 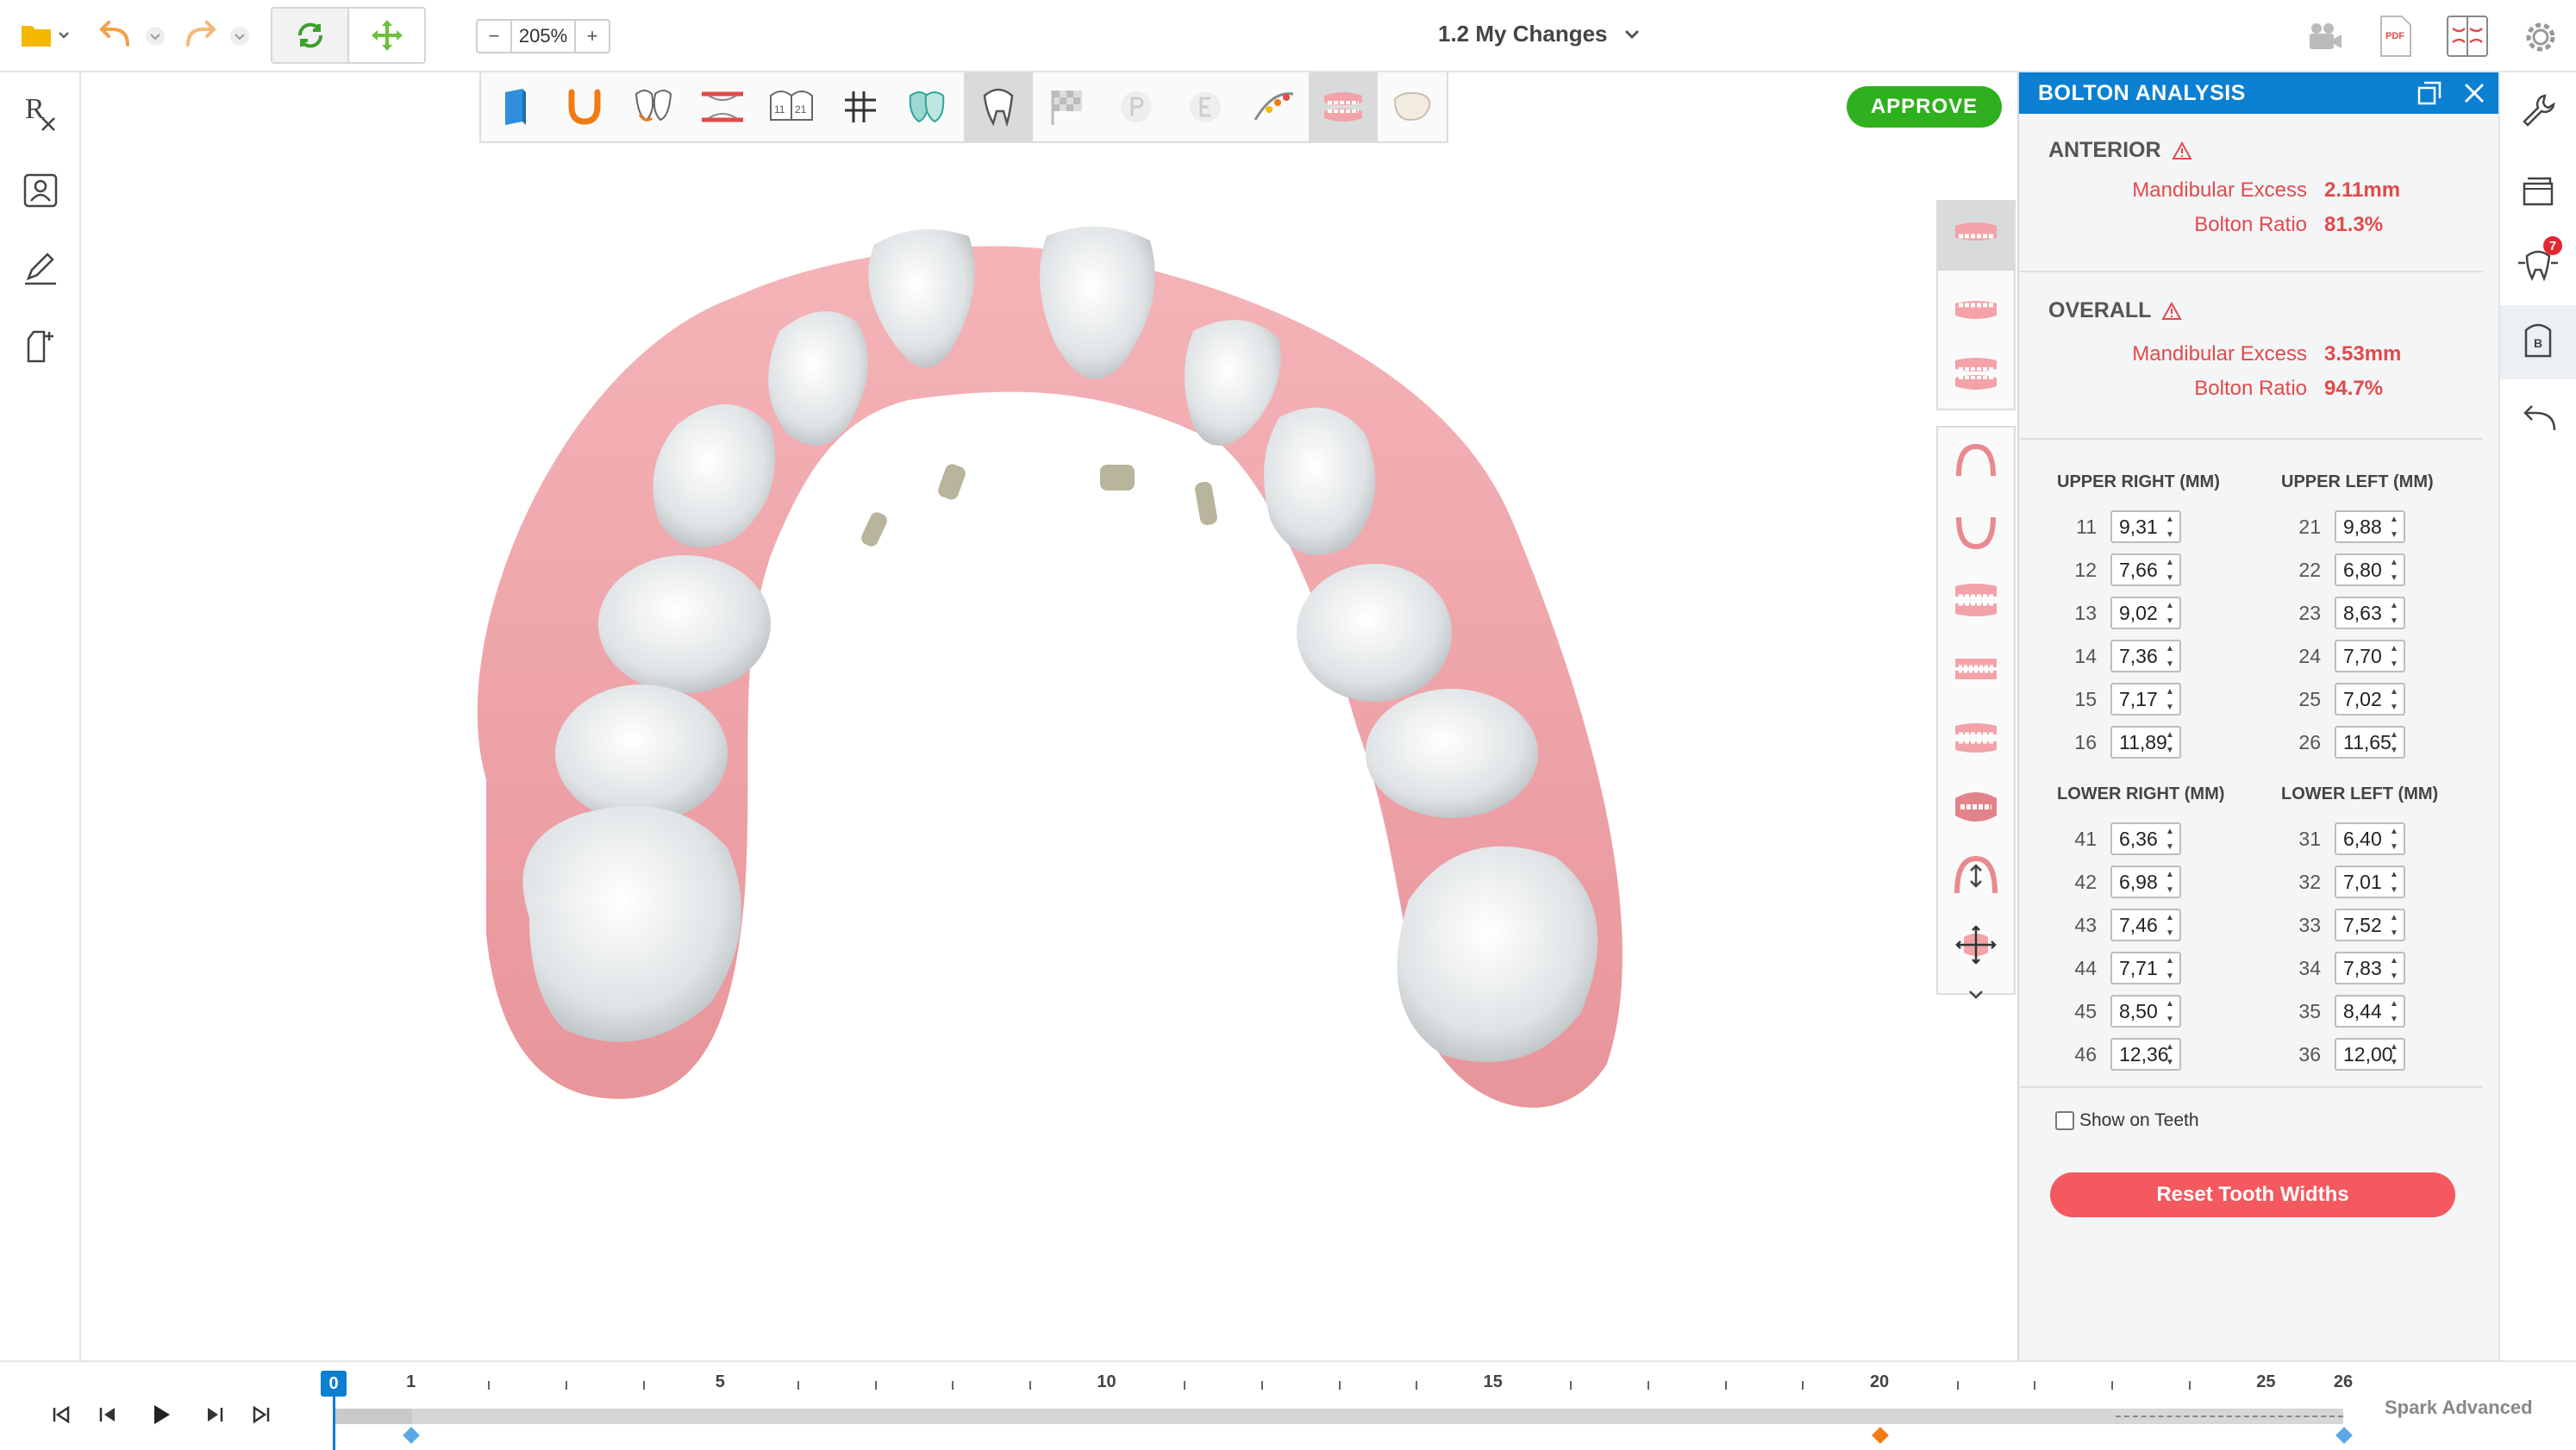 What do you see at coordinates (46, 36) in the screenshot?
I see `open-folder-button` at bounding box center [46, 36].